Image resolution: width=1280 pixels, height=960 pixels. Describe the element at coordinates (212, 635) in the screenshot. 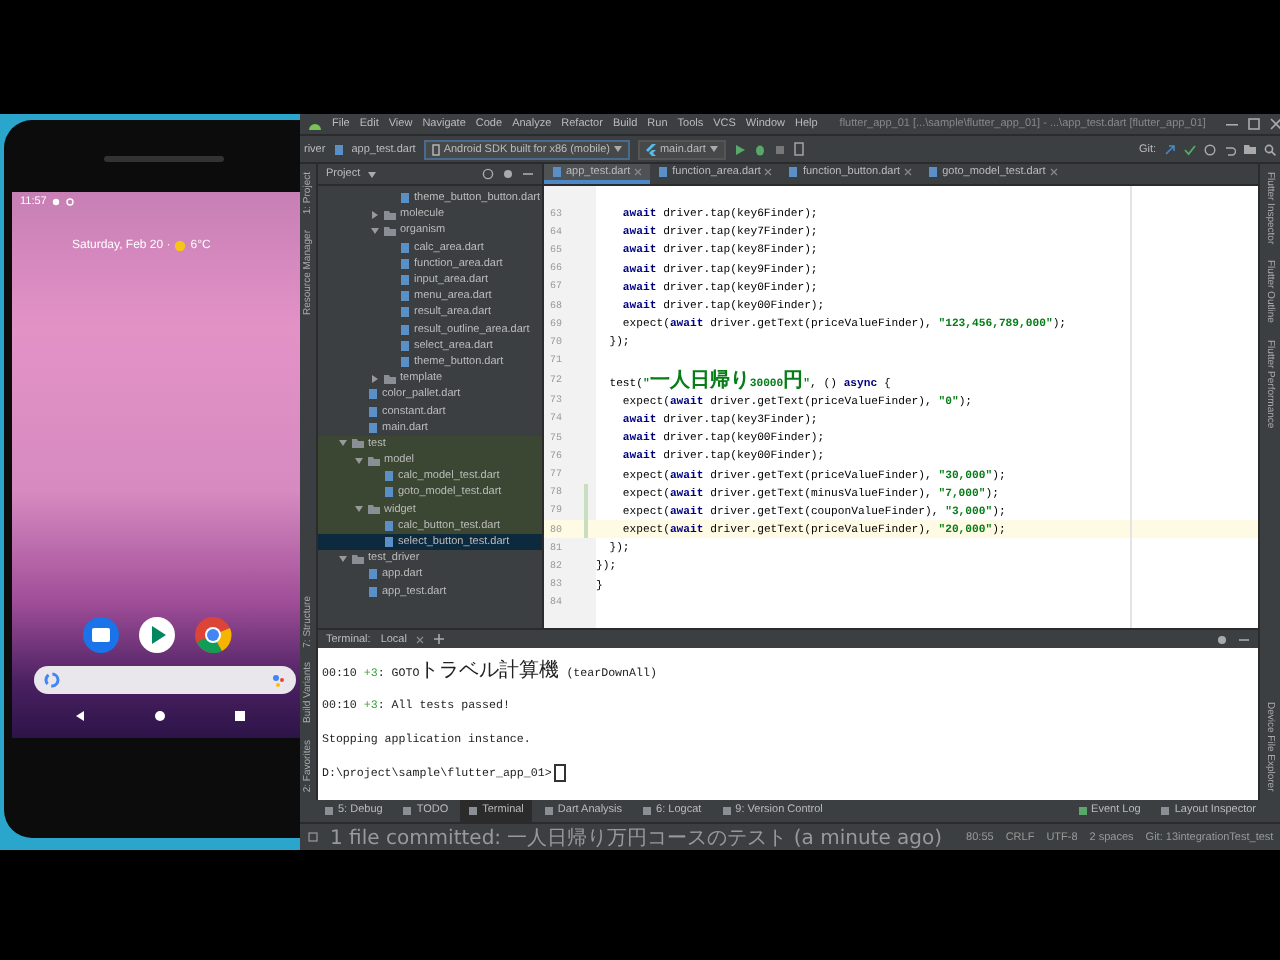

I see `browser-icon` at that location.